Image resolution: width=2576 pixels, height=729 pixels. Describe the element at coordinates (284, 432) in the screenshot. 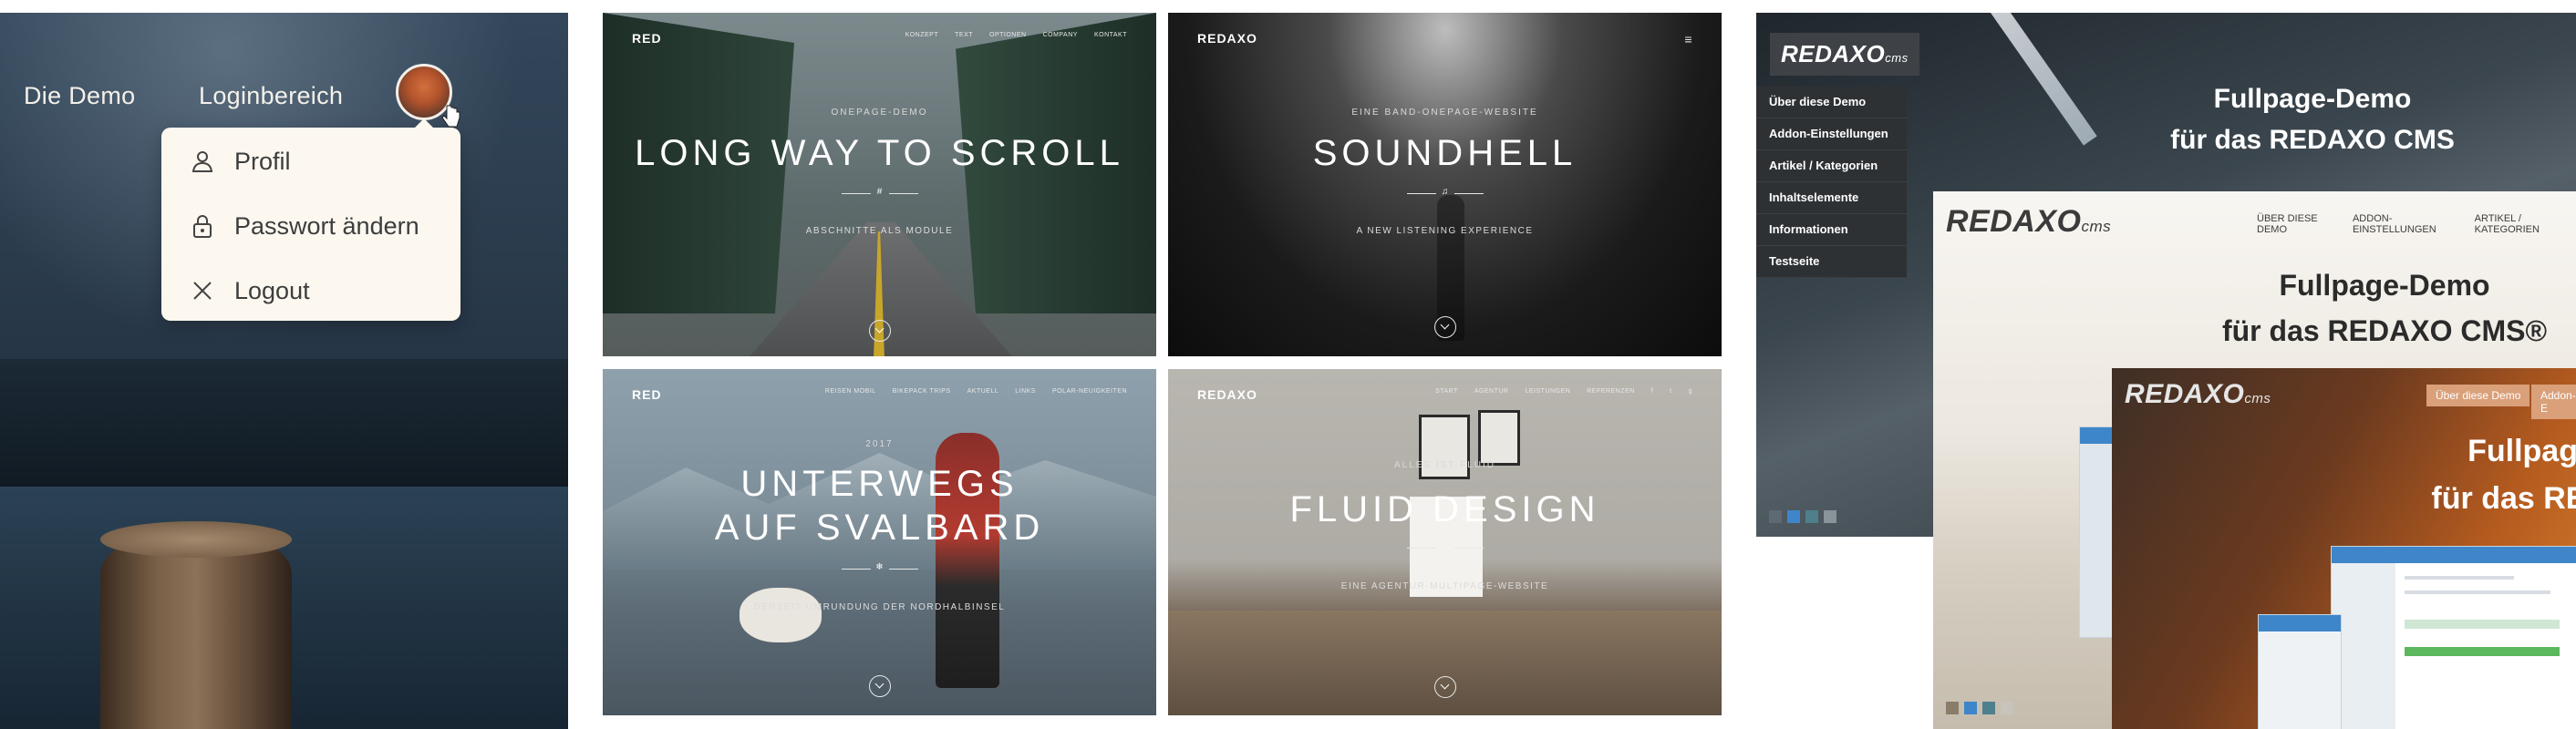

I see `tree-line` at that location.